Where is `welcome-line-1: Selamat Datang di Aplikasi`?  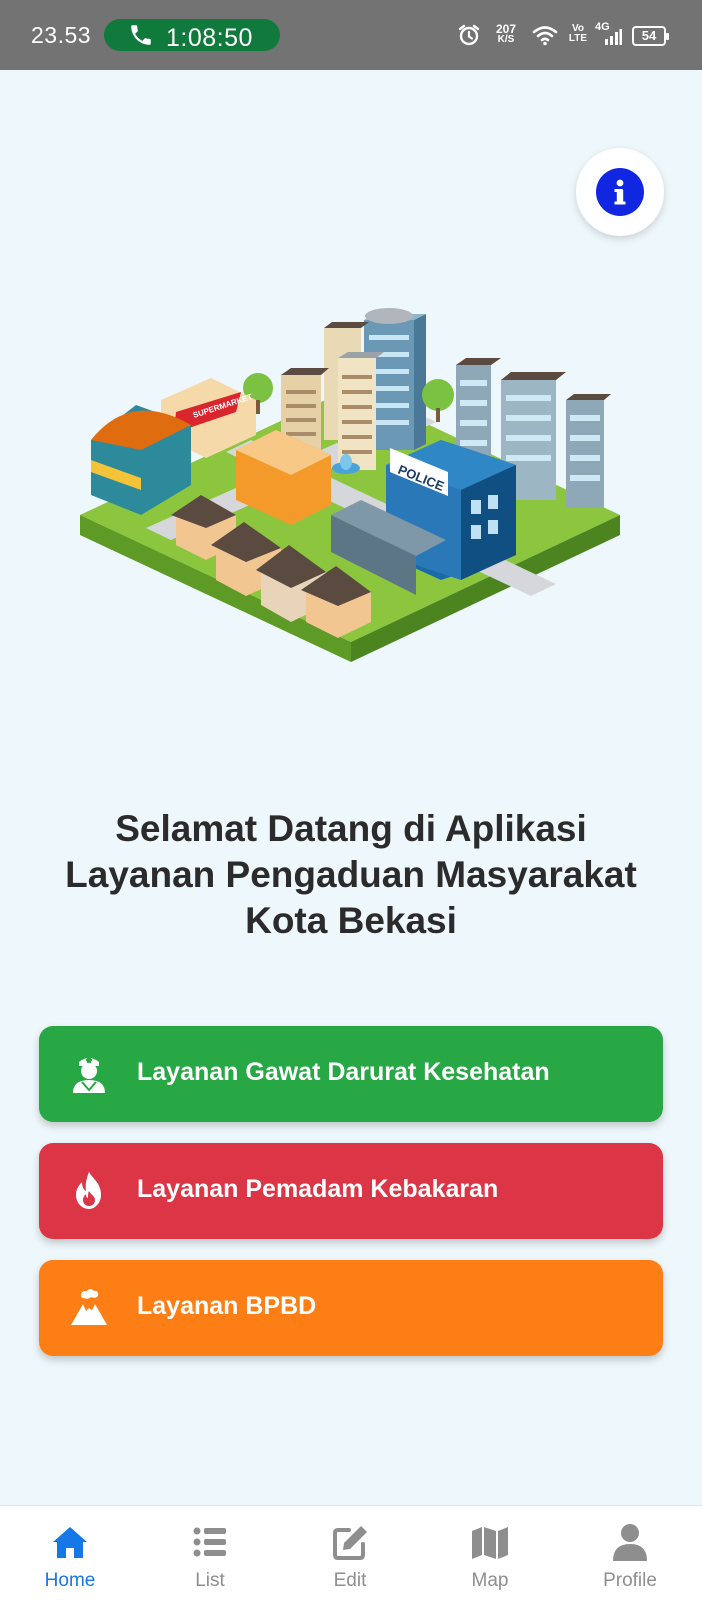 welcome-line-1: Selamat Datang di Aplikasi is located at coordinates (351, 828).